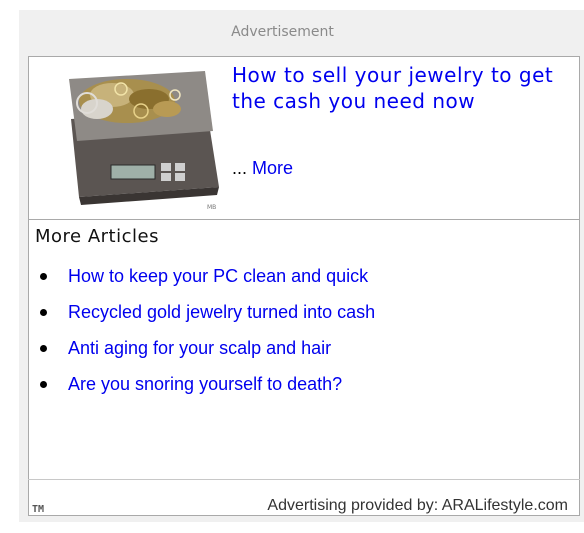  I want to click on image-caption: MB, so click(211, 206).